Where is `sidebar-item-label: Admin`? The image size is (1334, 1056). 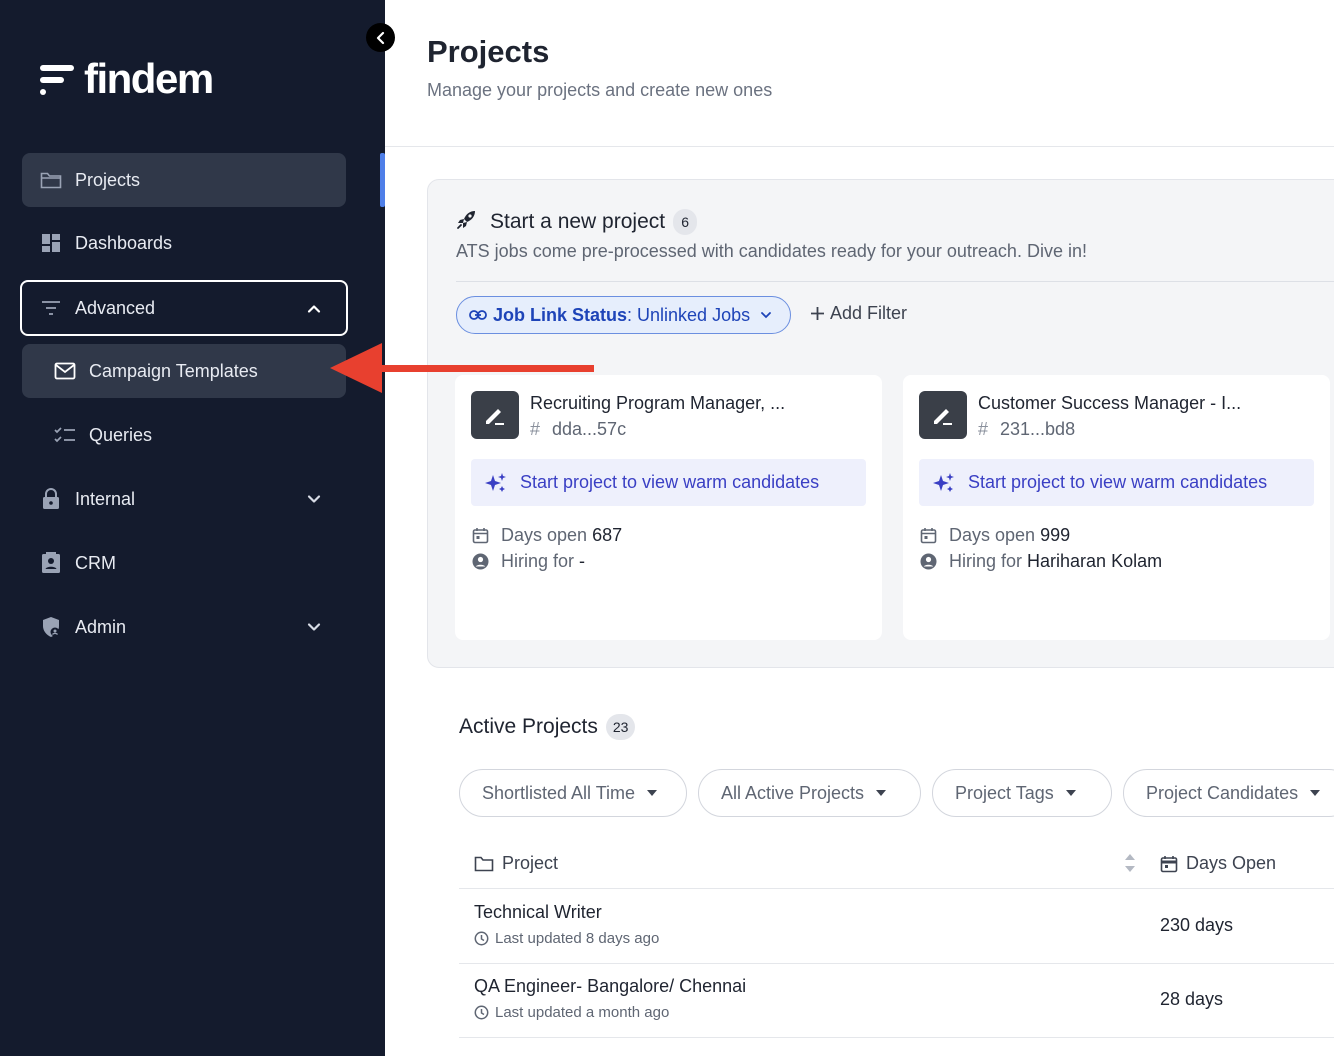
sidebar-item-label: Admin is located at coordinates (101, 626).